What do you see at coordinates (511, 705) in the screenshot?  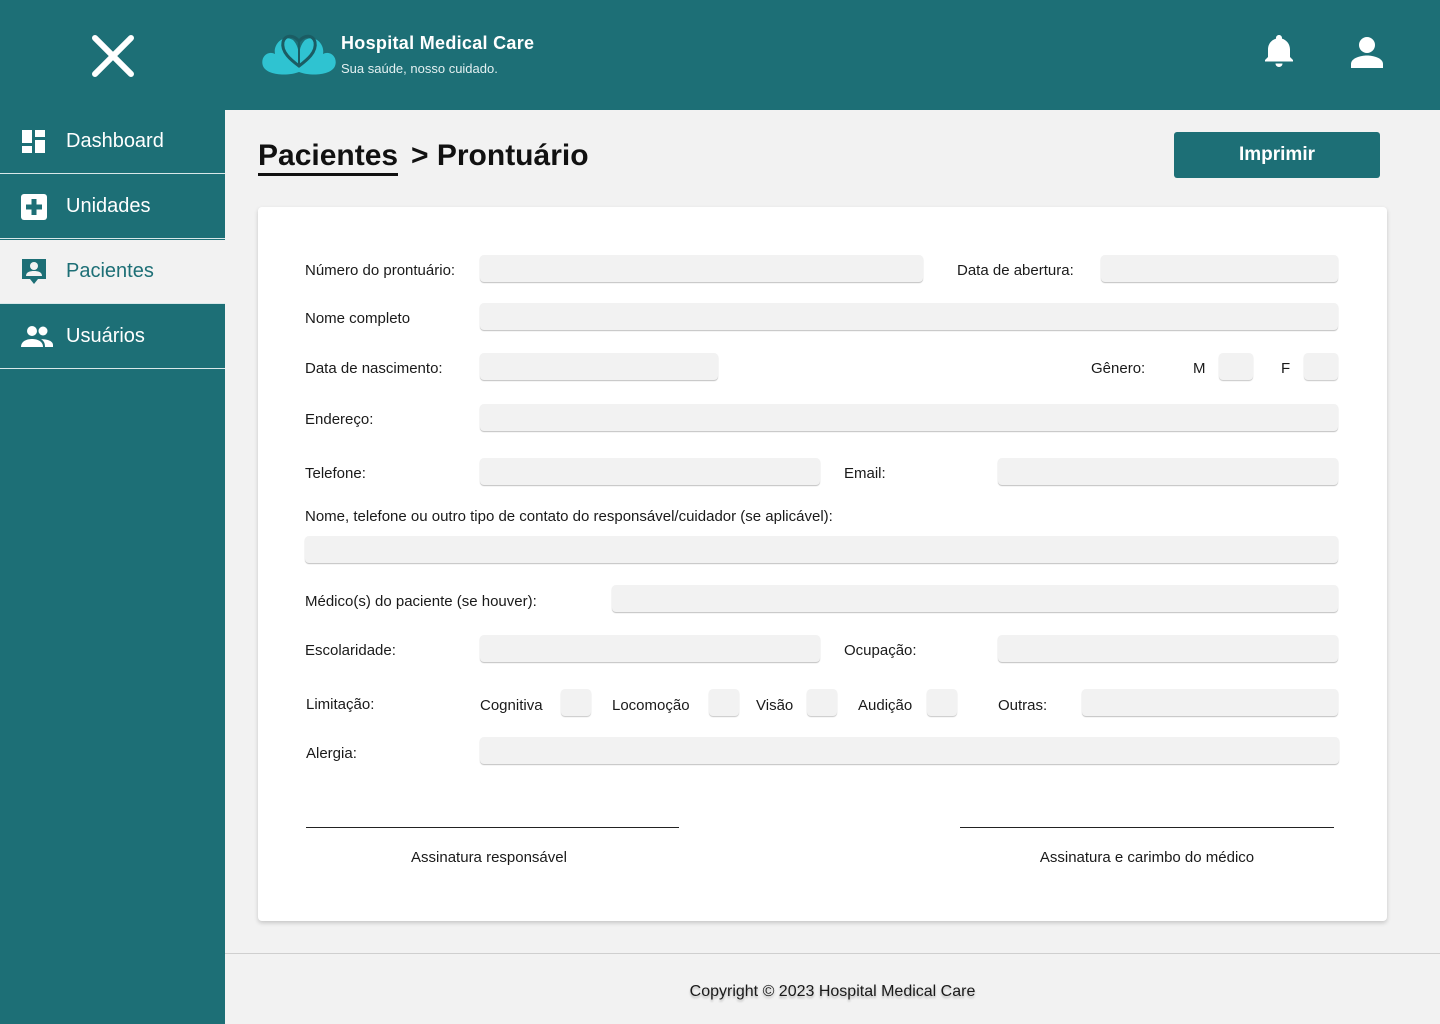 I see `limitation-cognitive-label: Cognitiva` at bounding box center [511, 705].